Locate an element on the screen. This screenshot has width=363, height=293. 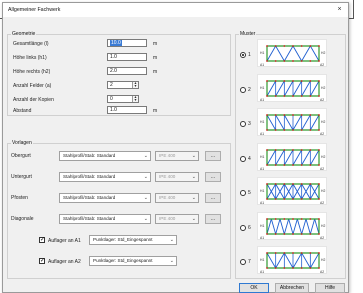
copies-count-label: Anzahl der Kopien is located at coordinates (33, 100).